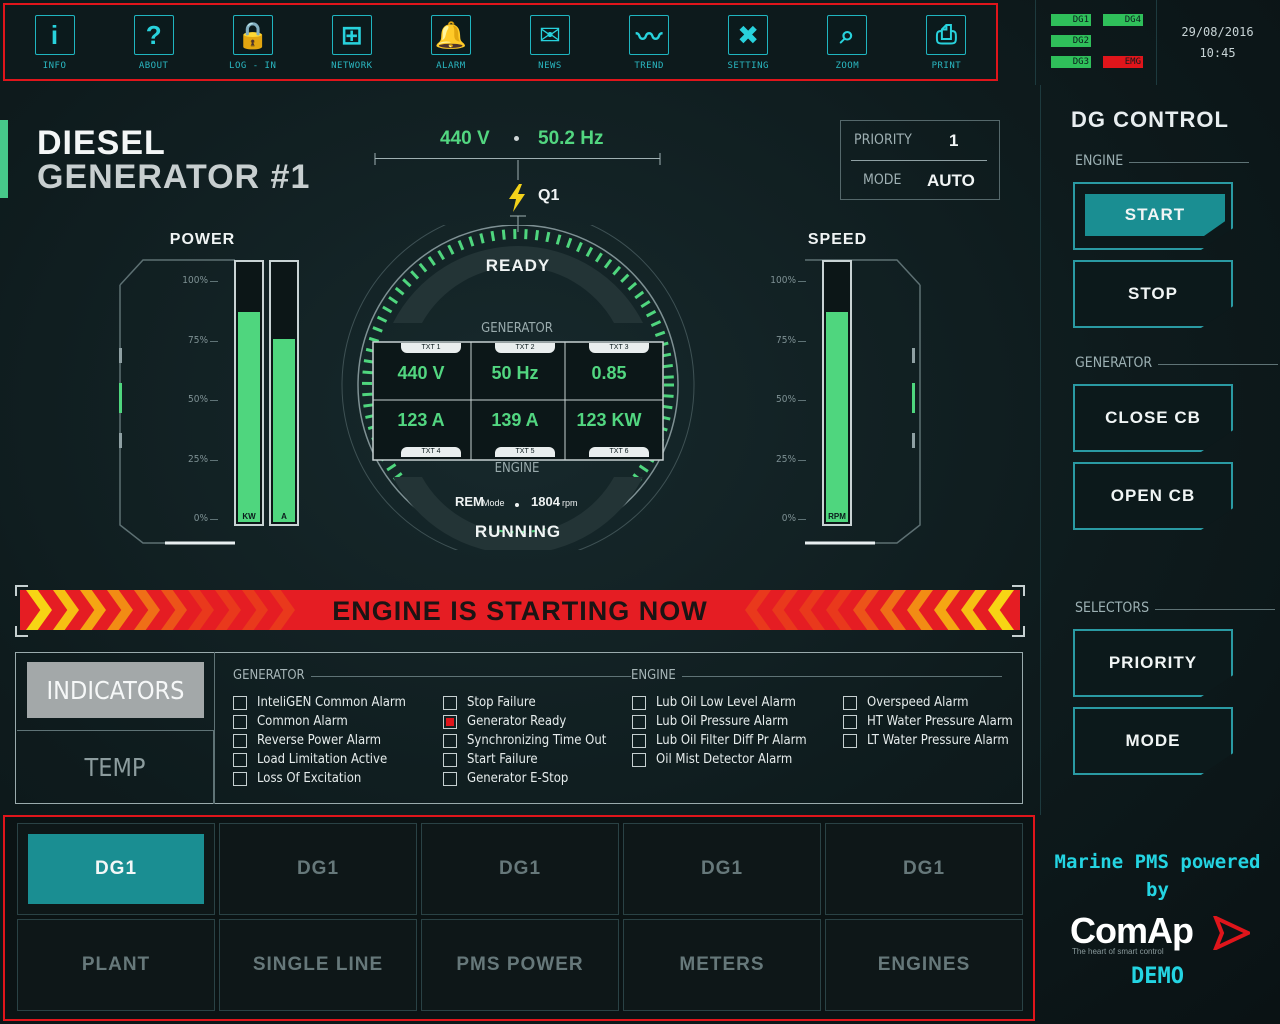 Image resolution: width=1280 pixels, height=1024 pixels. Describe the element at coordinates (1153, 496) in the screenshot. I see `open-cb-button: OPEN CB` at that location.